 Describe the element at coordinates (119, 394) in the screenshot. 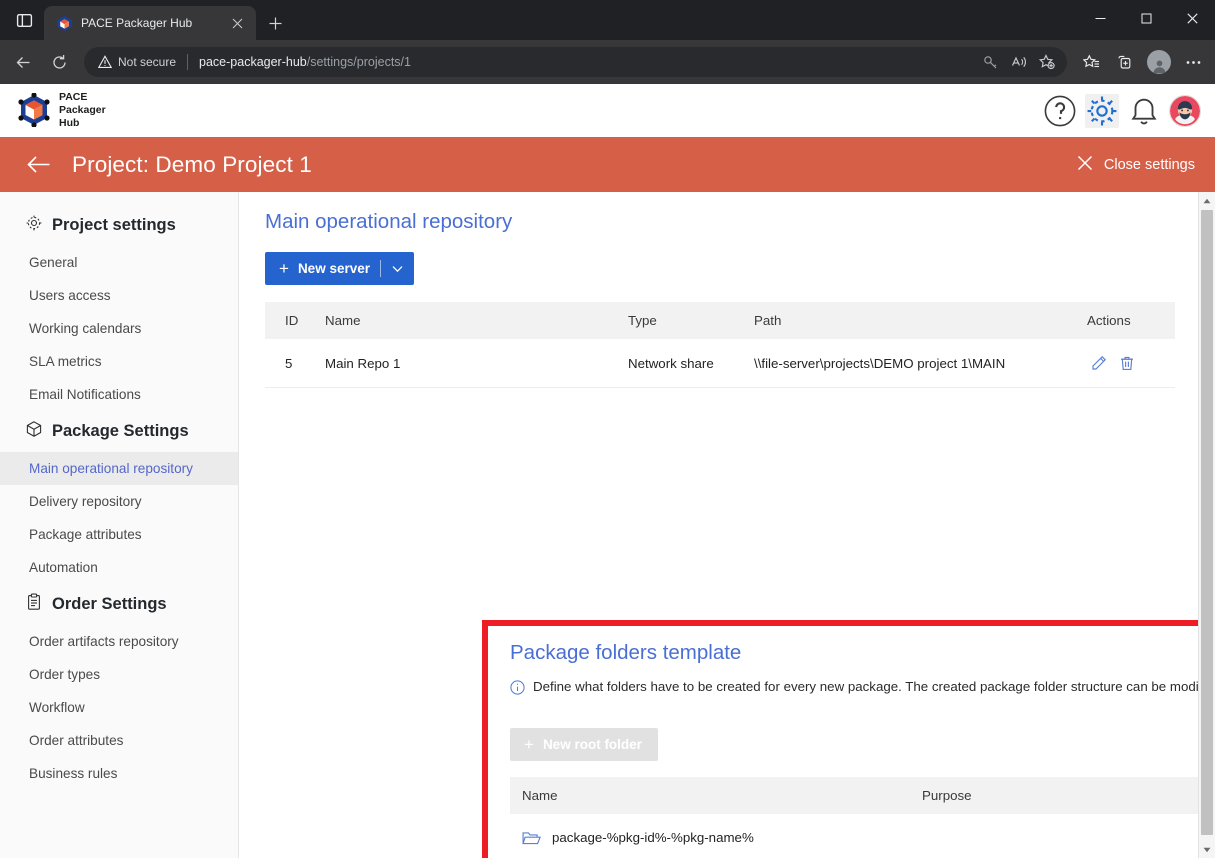

I see `sidebar-item-email-notifications: Email Notifications` at that location.